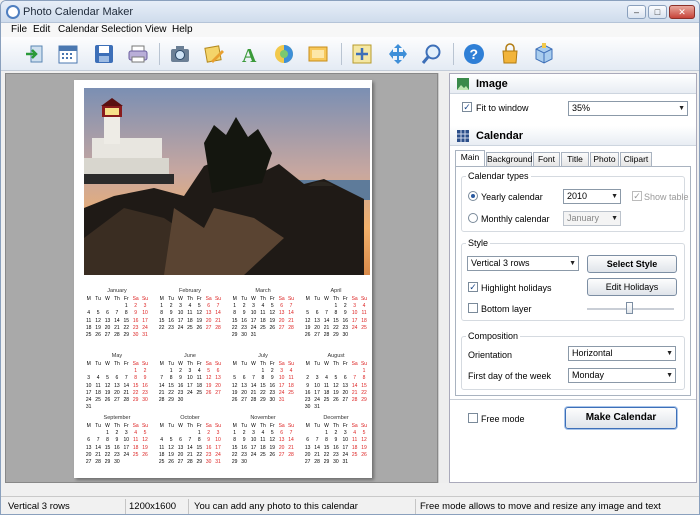 Image resolution: width=700 pixels, height=515 pixels. What do you see at coordinates (628, 108) in the screenshot?
I see `zoom-combo: 35% ▼` at bounding box center [628, 108].